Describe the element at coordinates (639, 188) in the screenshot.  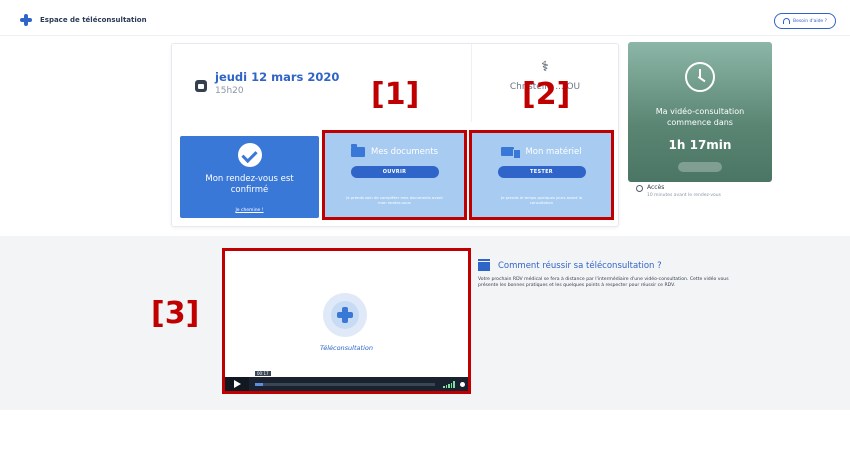
I see `info-circle-icon` at that location.